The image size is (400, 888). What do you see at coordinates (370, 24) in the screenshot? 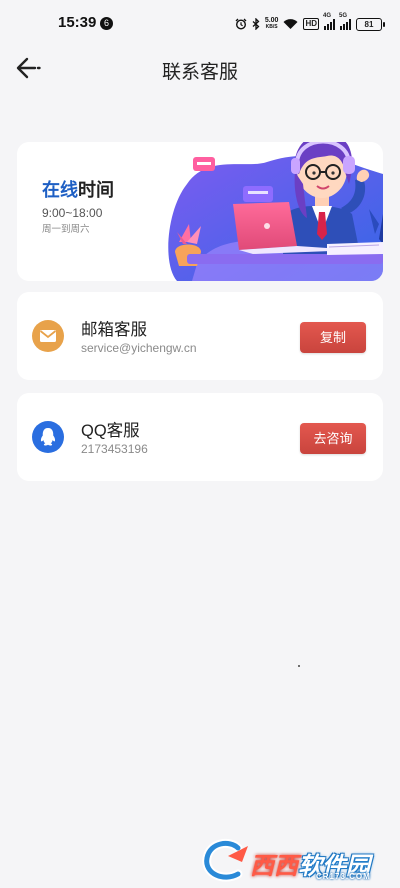
I see `battery-icon: 81` at bounding box center [370, 24].